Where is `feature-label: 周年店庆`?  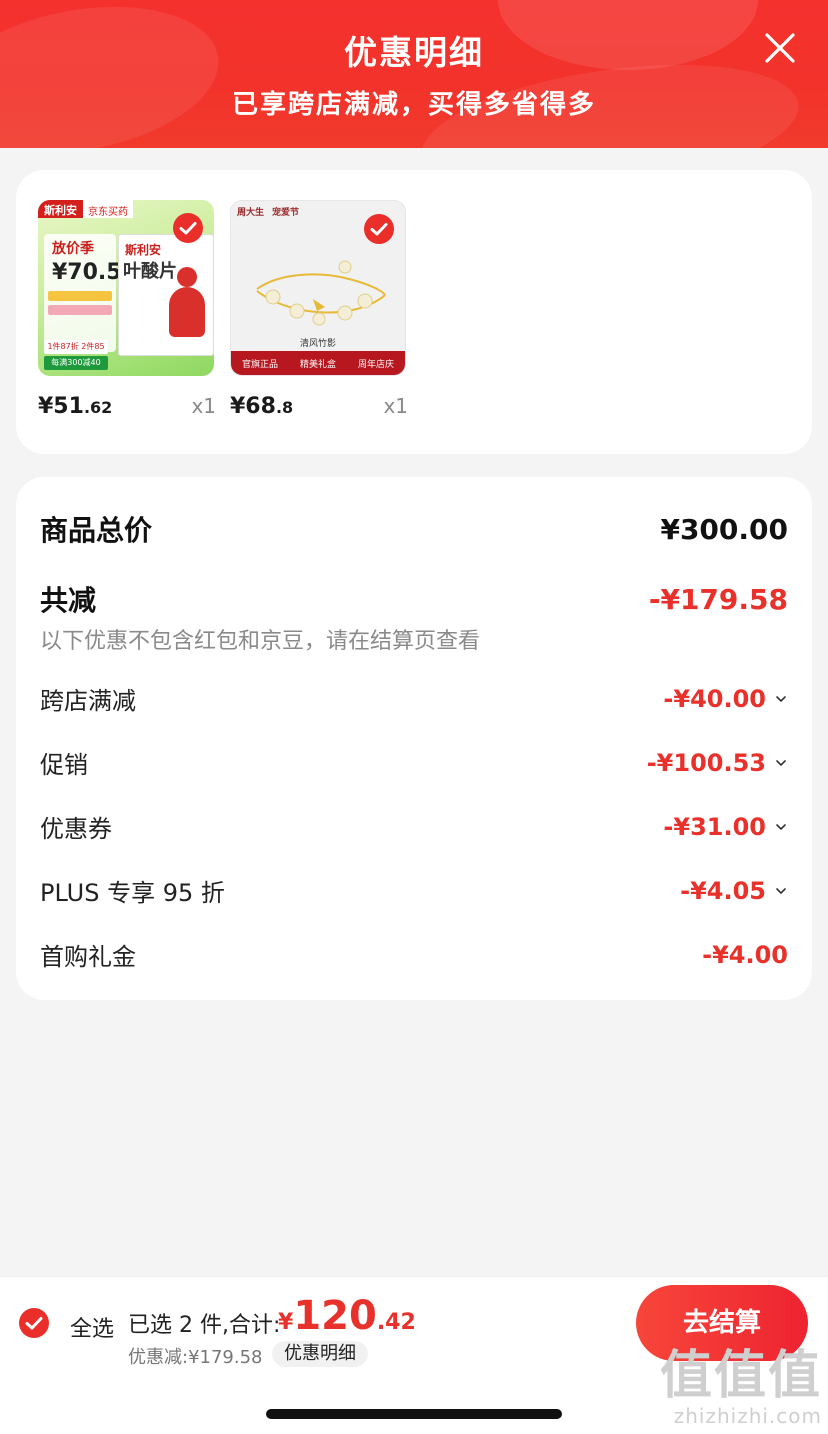 feature-label: 周年店庆 is located at coordinates (375, 364).